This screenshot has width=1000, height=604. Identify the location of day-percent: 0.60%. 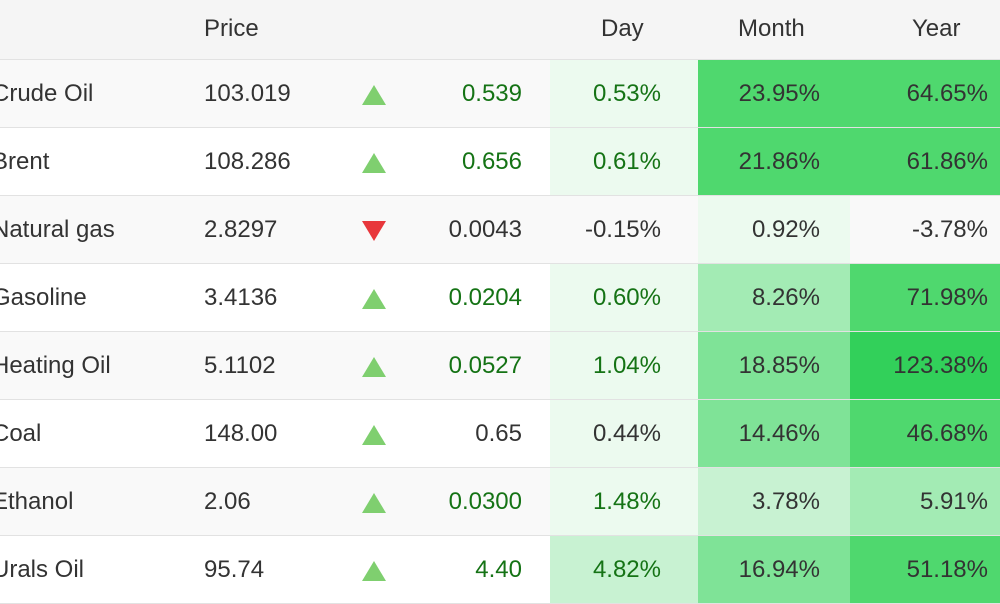
(624, 297).